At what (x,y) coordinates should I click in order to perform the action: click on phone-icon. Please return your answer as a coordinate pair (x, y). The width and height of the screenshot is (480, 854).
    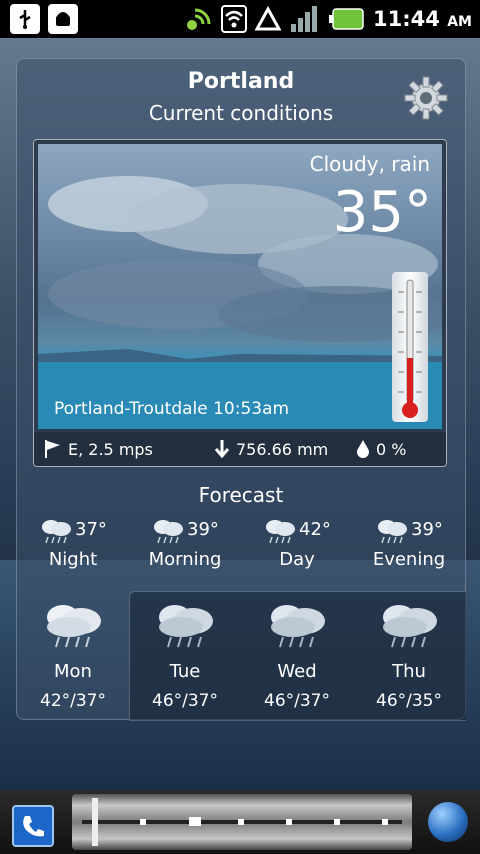
    Looking at the image, I should click on (33, 826).